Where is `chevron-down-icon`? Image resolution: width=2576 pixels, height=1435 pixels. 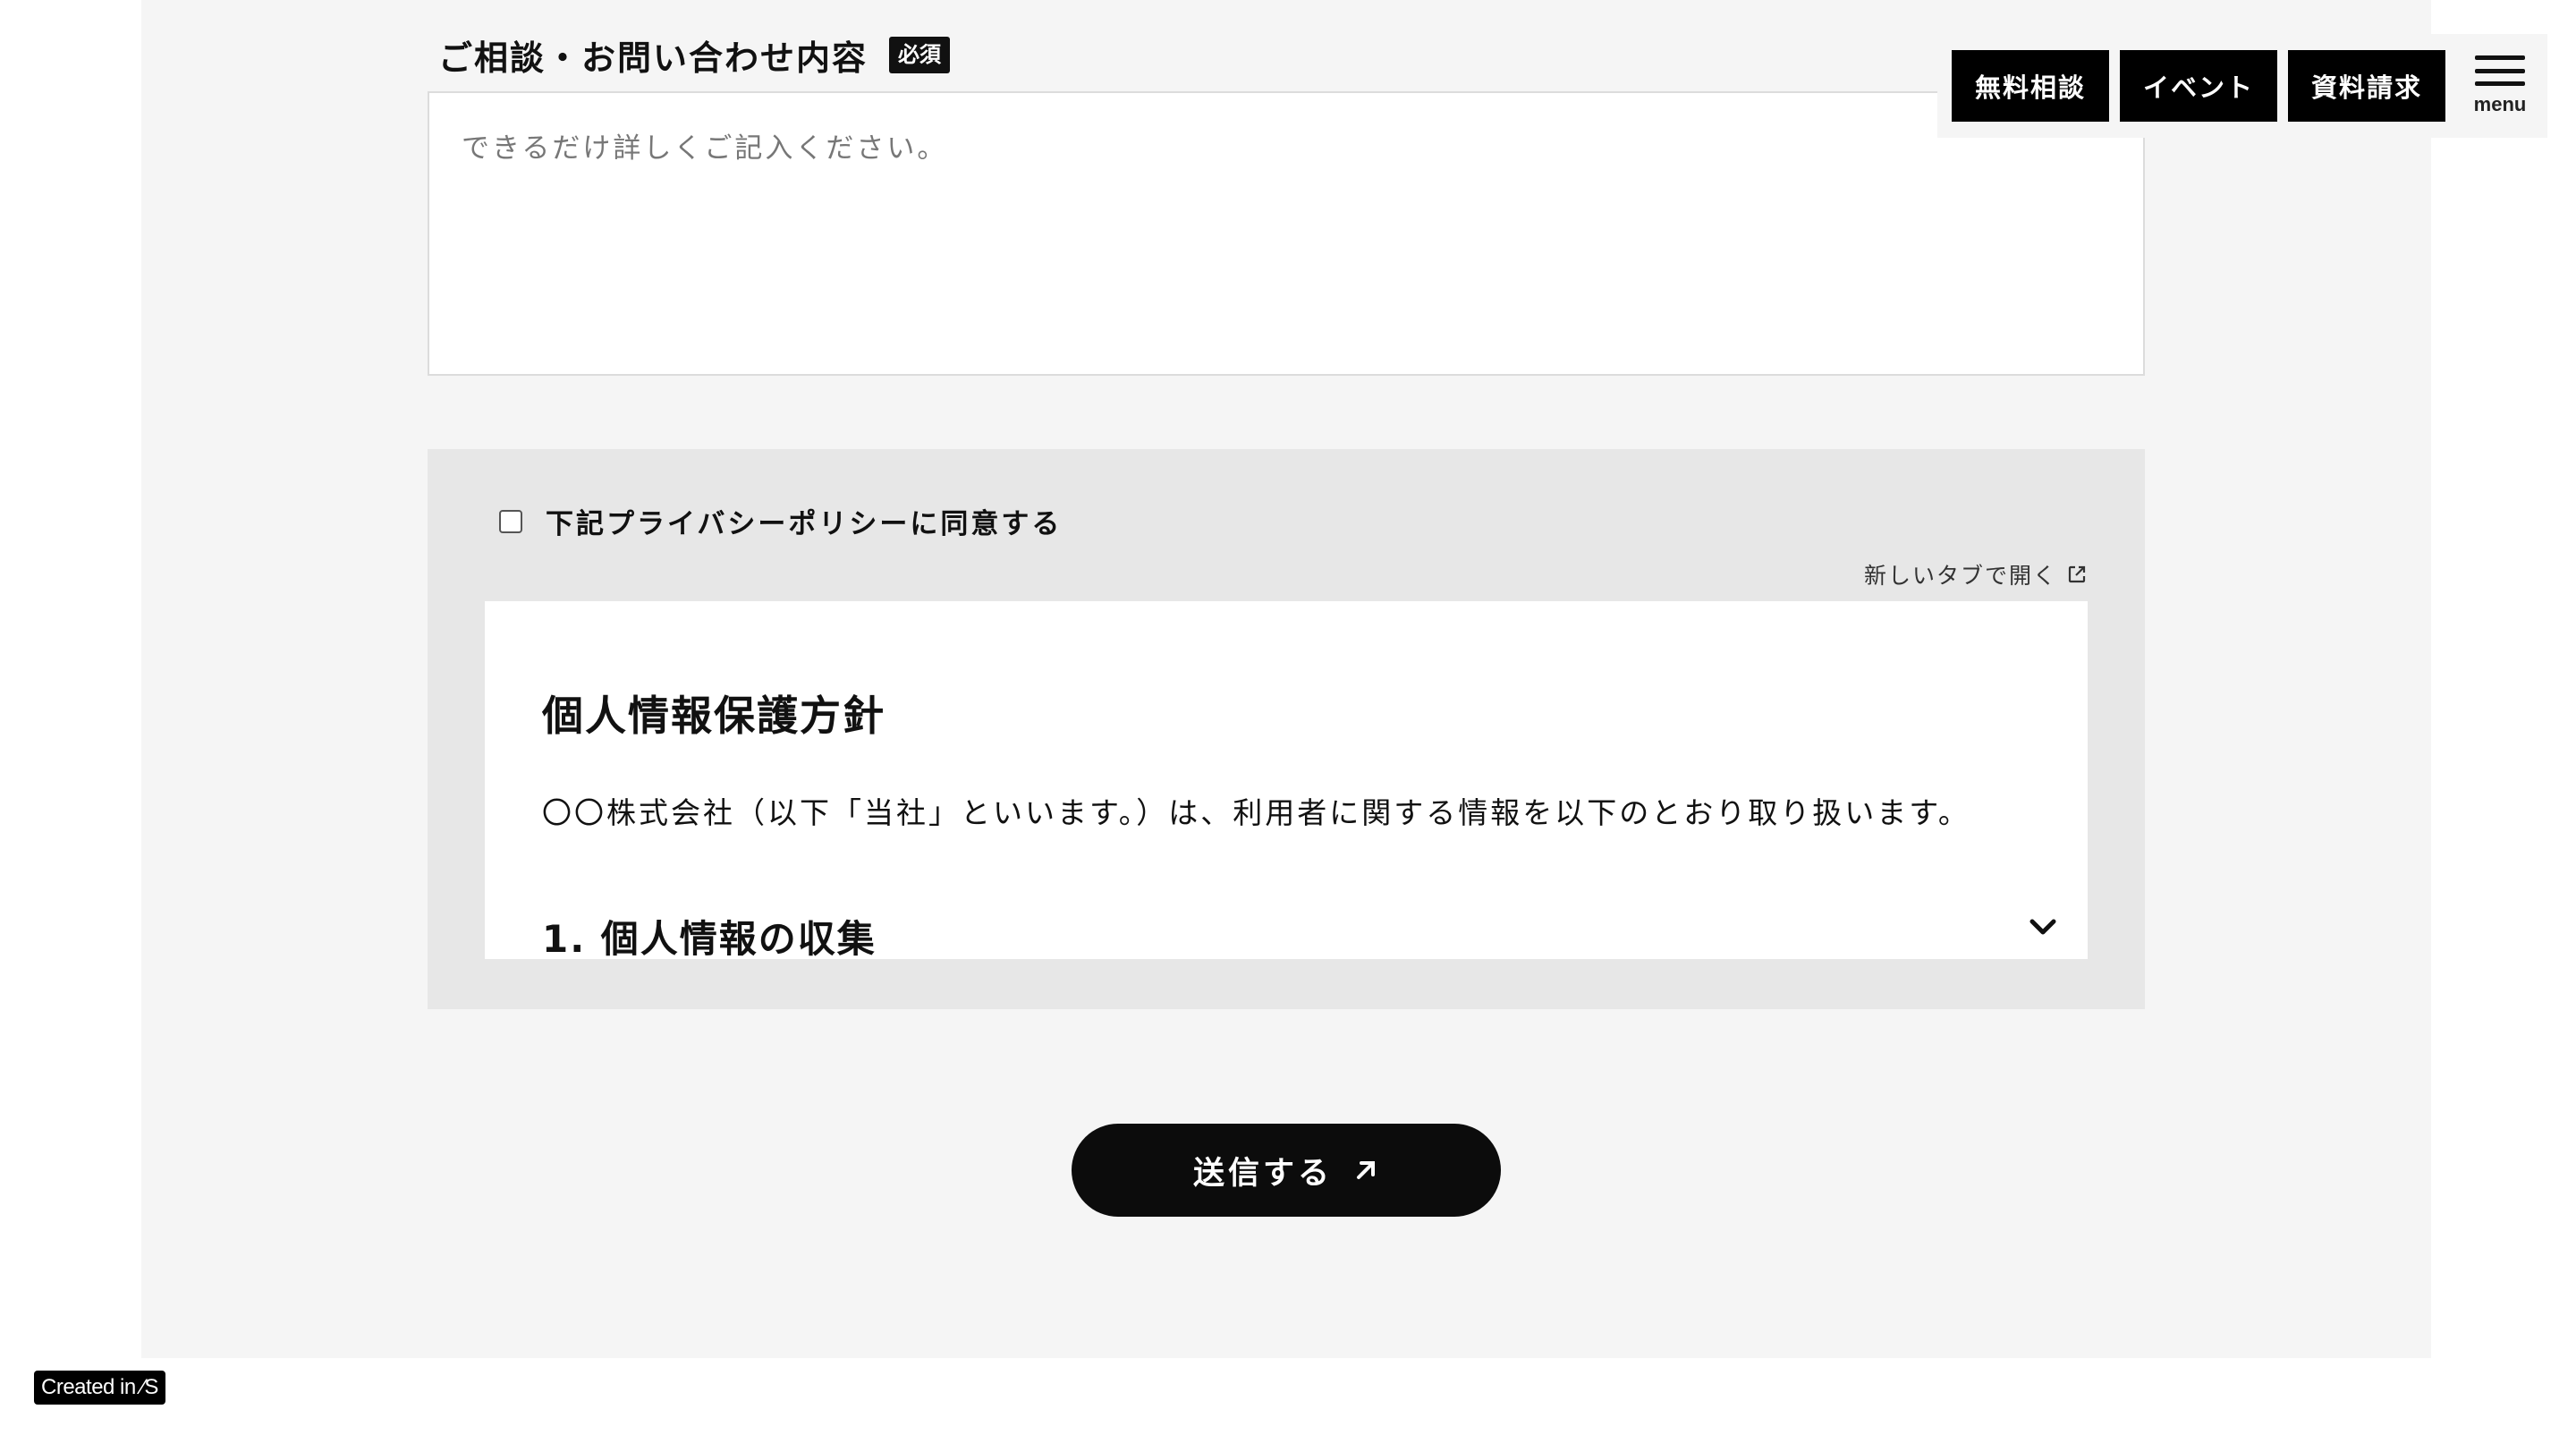 chevron-down-icon is located at coordinates (2043, 927).